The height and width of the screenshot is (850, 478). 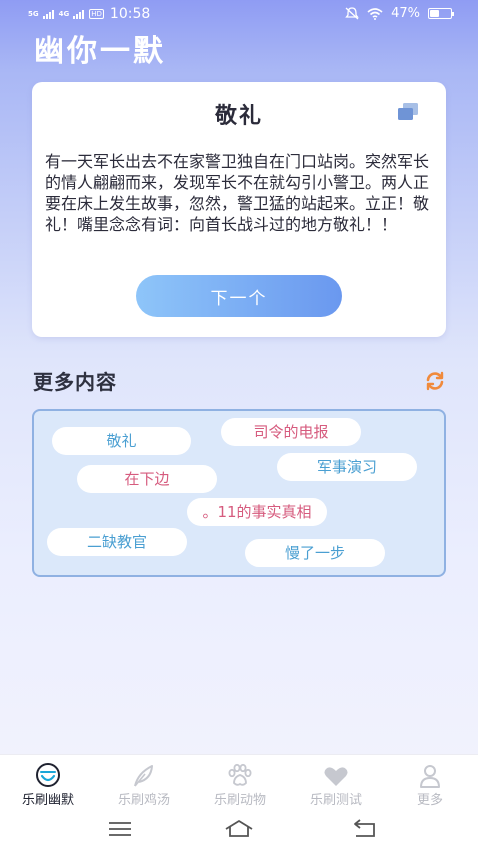 What do you see at coordinates (147, 479) in the screenshot?
I see `tag-item: 在下边` at bounding box center [147, 479].